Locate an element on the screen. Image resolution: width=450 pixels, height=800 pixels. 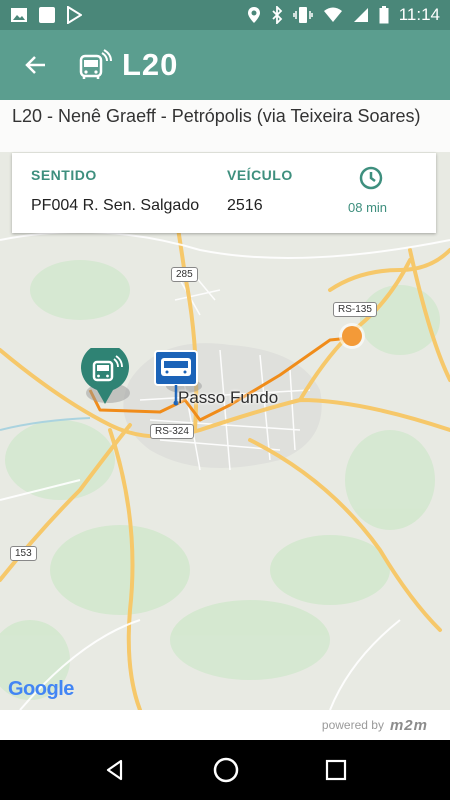
recents-square-icon is located at coordinates (336, 770).